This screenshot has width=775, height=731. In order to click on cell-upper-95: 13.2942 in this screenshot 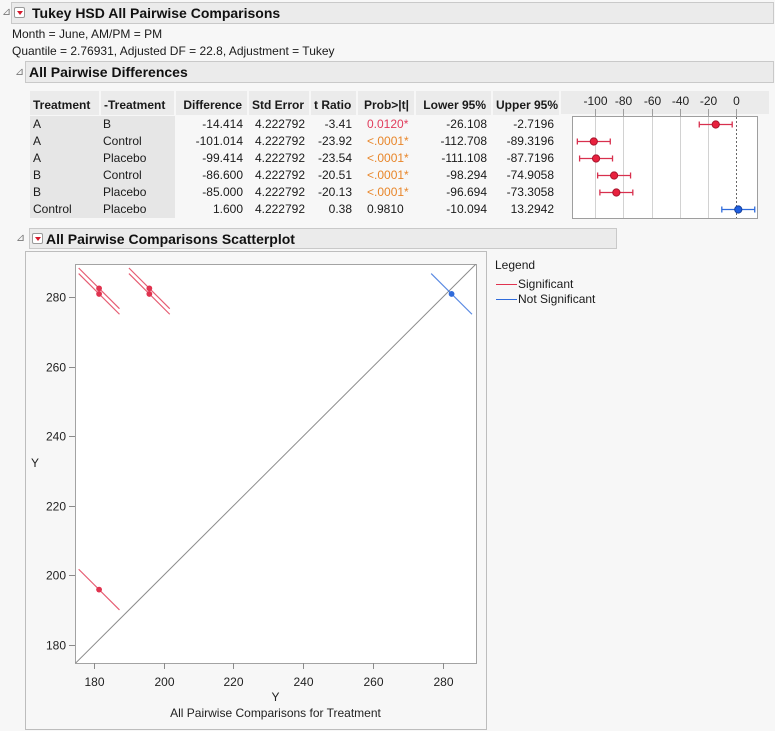, I will do `click(532, 208)`.